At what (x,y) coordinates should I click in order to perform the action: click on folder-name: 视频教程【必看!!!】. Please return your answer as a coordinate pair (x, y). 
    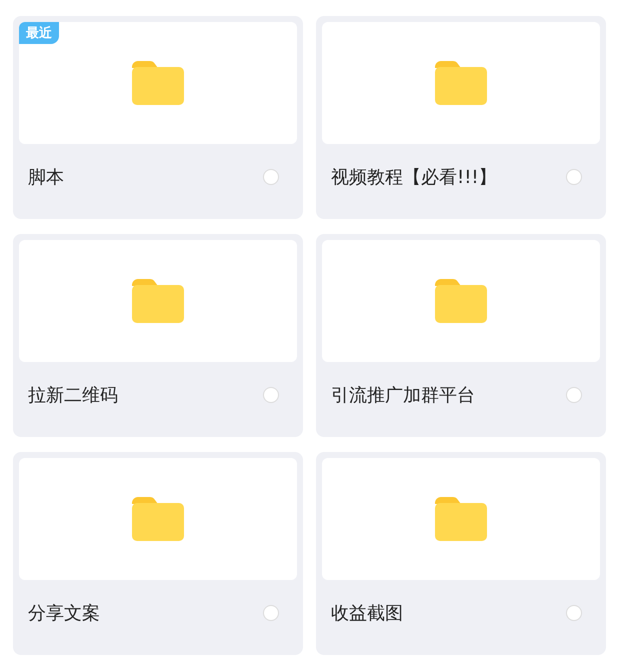
    Looking at the image, I should click on (414, 177).